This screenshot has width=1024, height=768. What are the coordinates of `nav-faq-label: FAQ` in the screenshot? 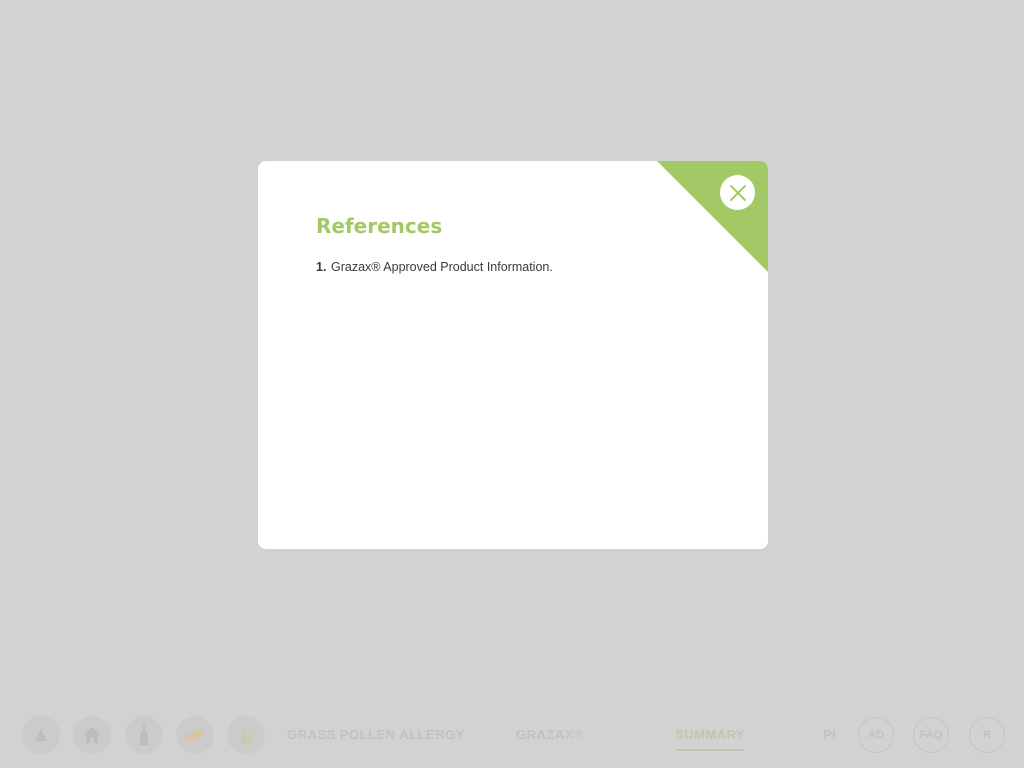 It's located at (931, 735).